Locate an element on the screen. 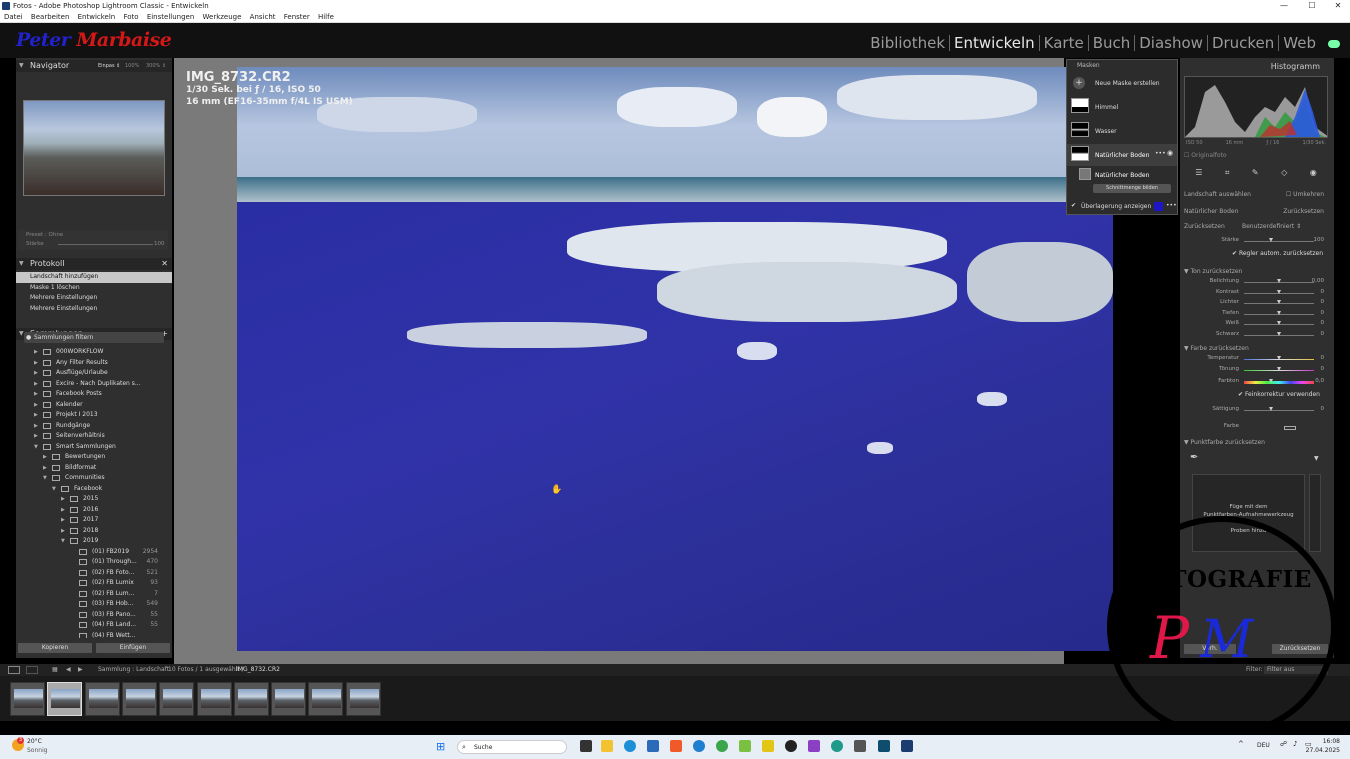  history-clear-icon: ✕ is located at coordinates (164, 264).